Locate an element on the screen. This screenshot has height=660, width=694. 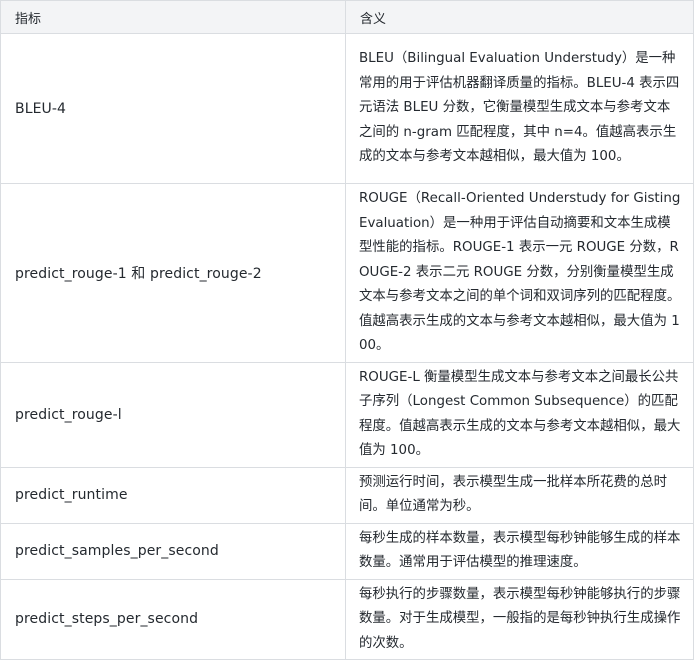
metric-name: predict_samples_per_second is located at coordinates (173, 551).